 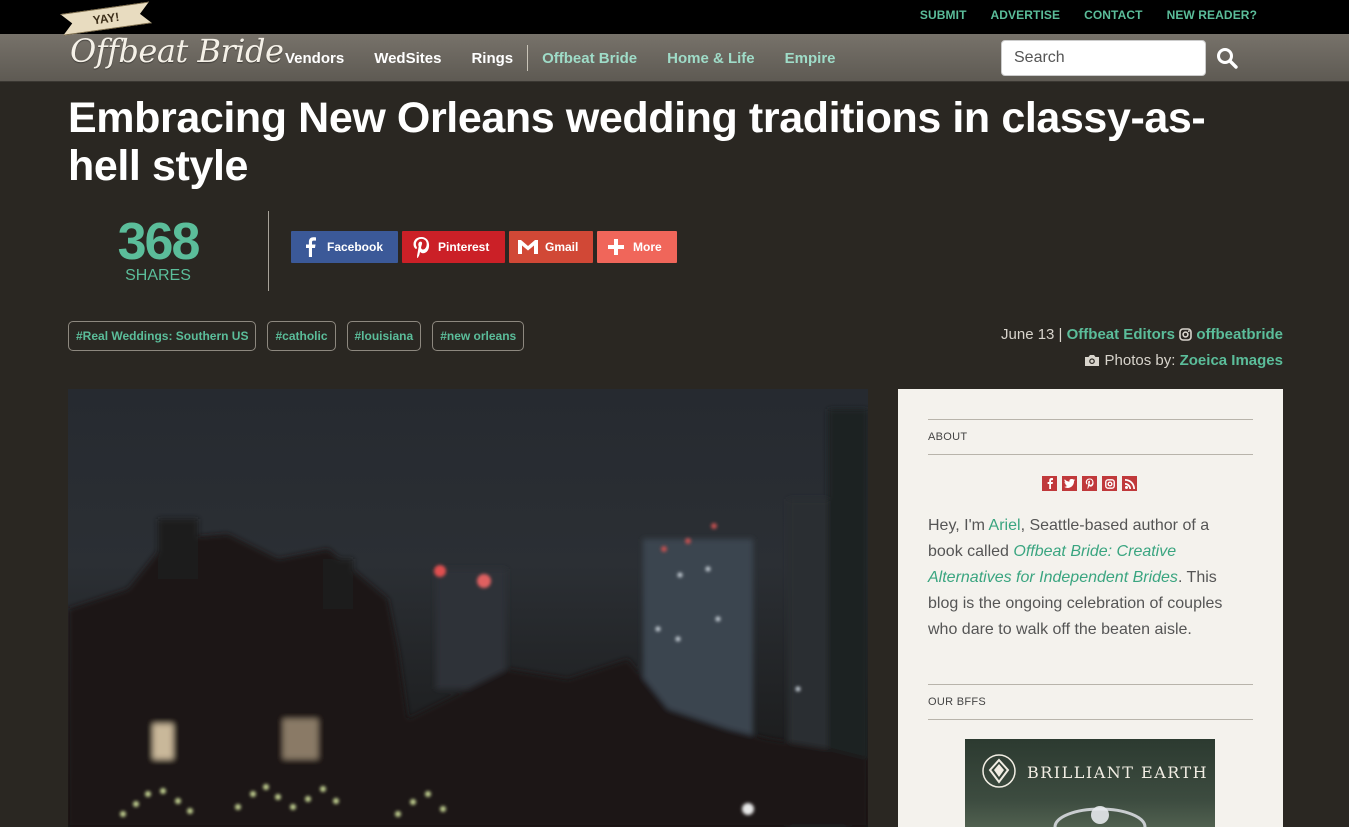 What do you see at coordinates (355, 247) in the screenshot?
I see `facebook-share-label: Facebook` at bounding box center [355, 247].